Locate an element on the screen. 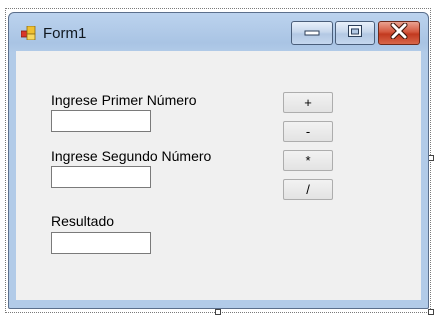  maximize-icon is located at coordinates (355, 33).